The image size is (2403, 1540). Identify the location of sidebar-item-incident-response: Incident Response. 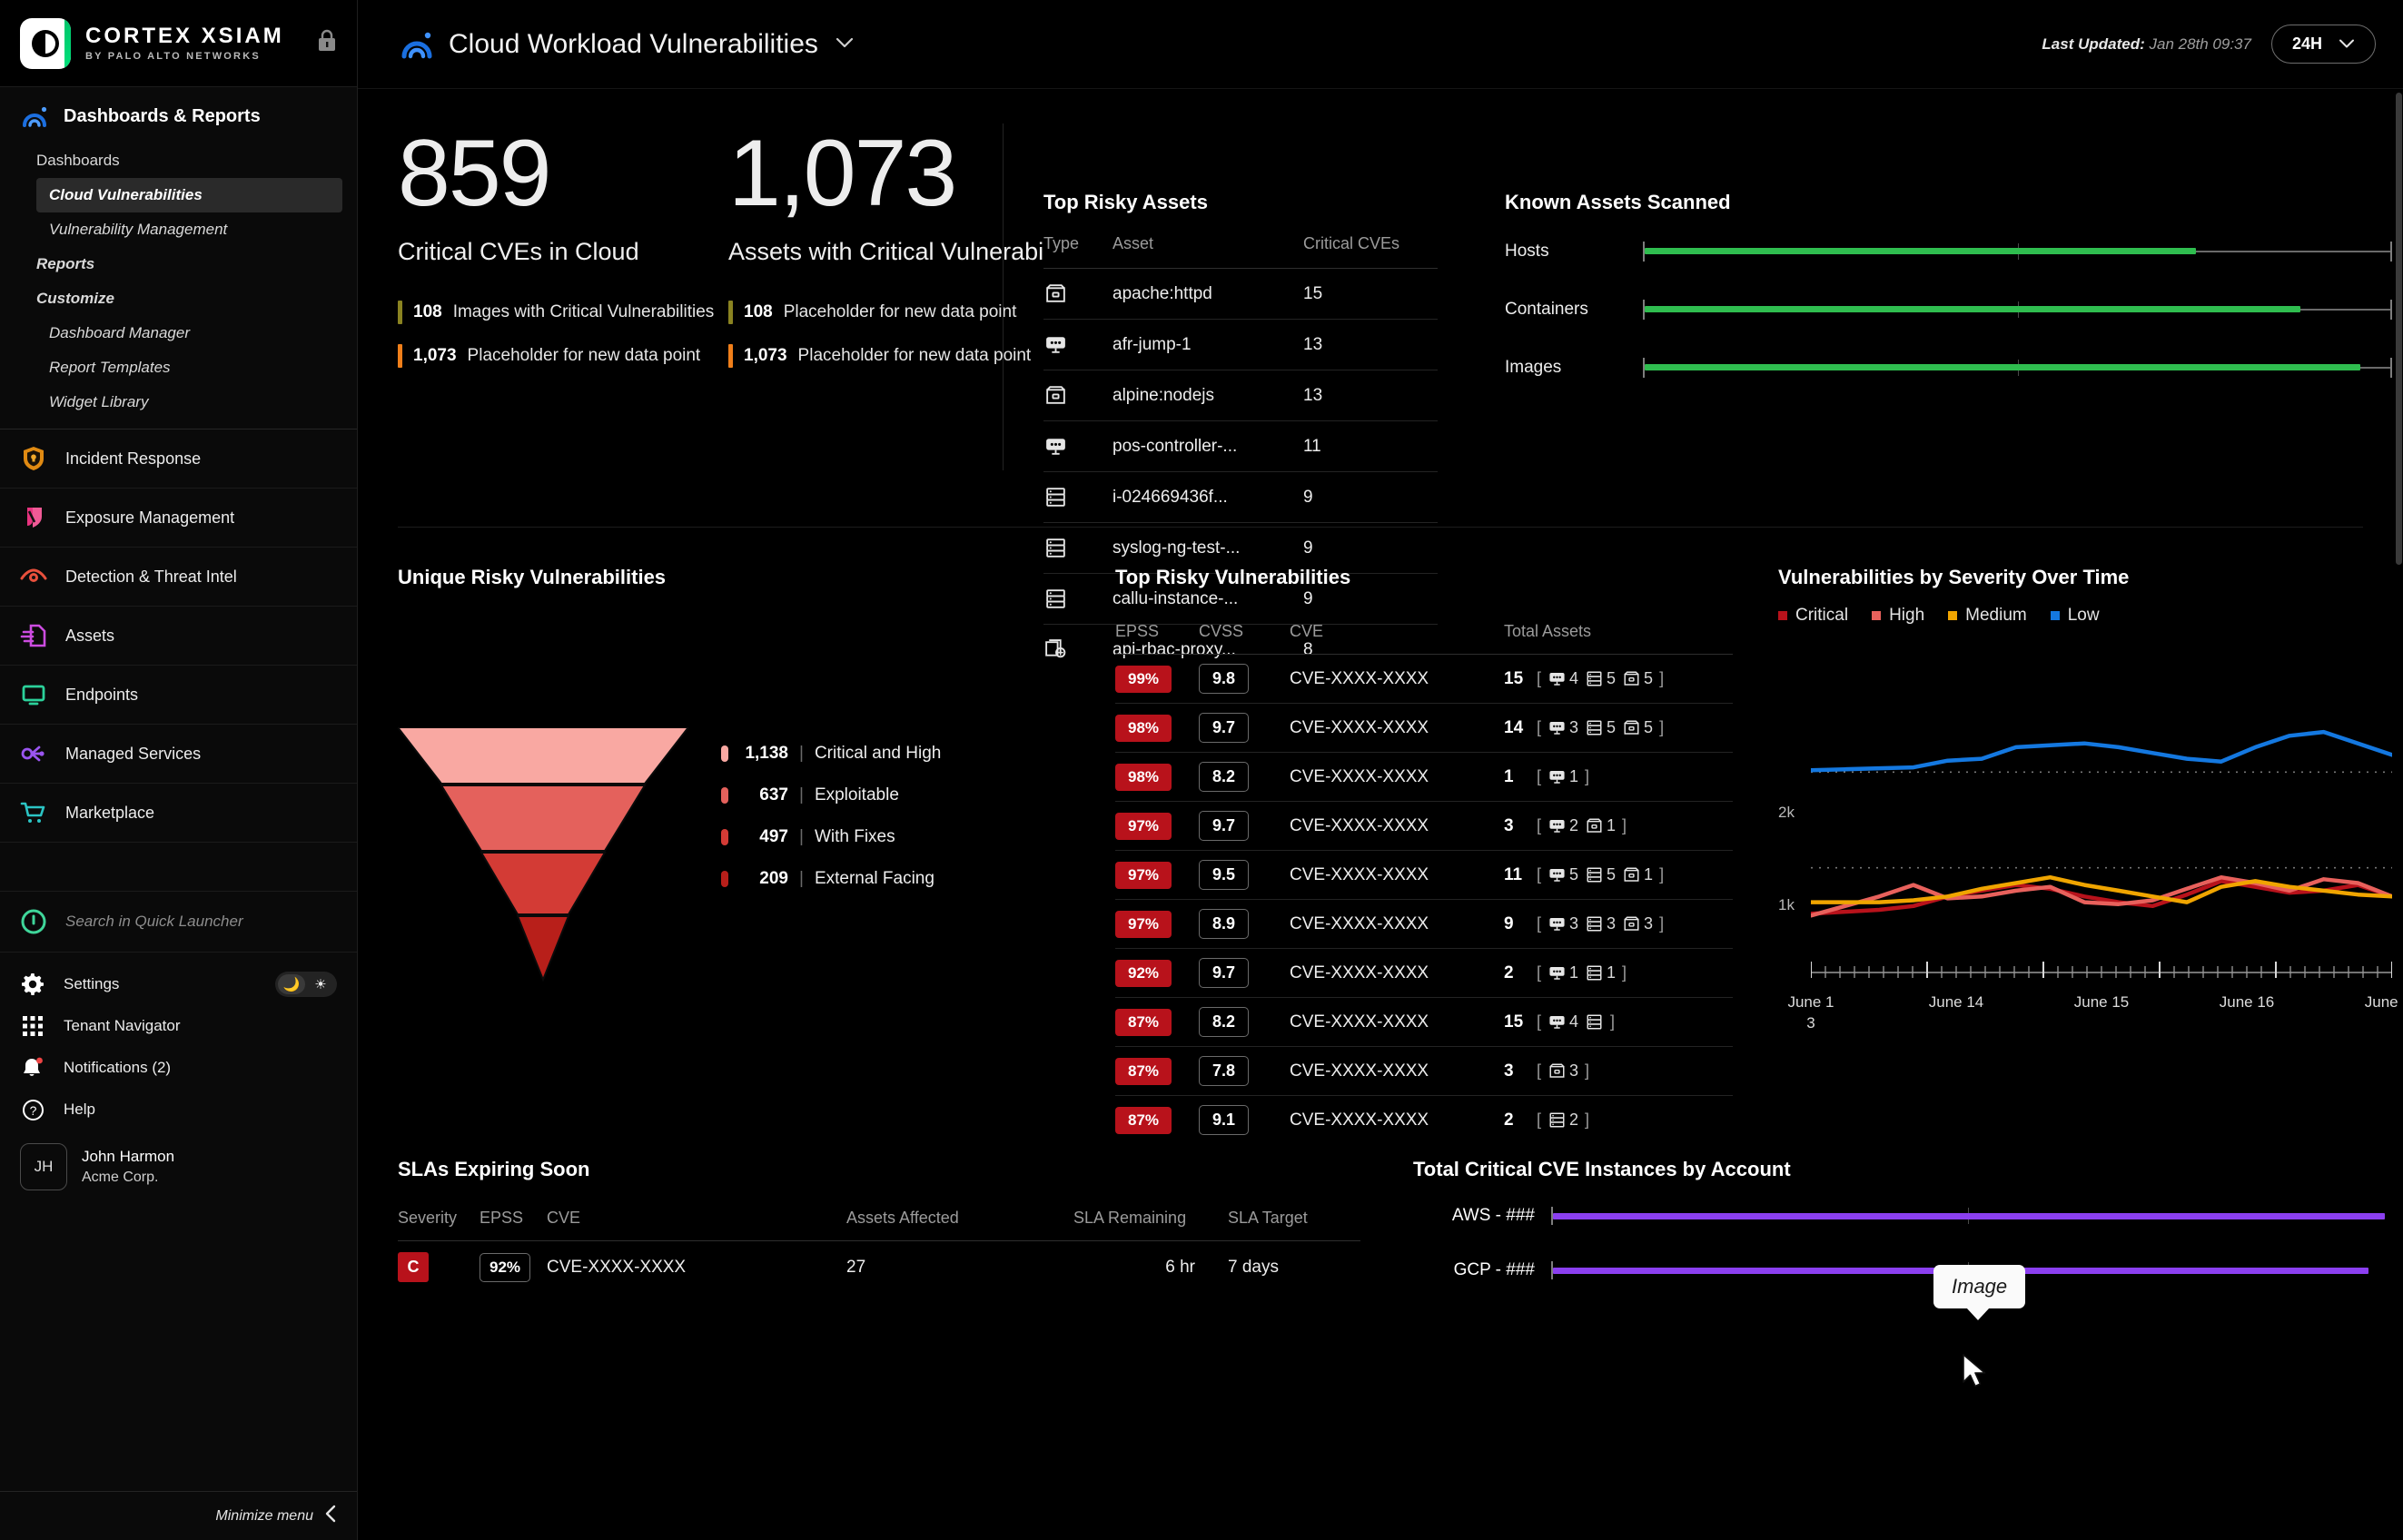
(178, 459).